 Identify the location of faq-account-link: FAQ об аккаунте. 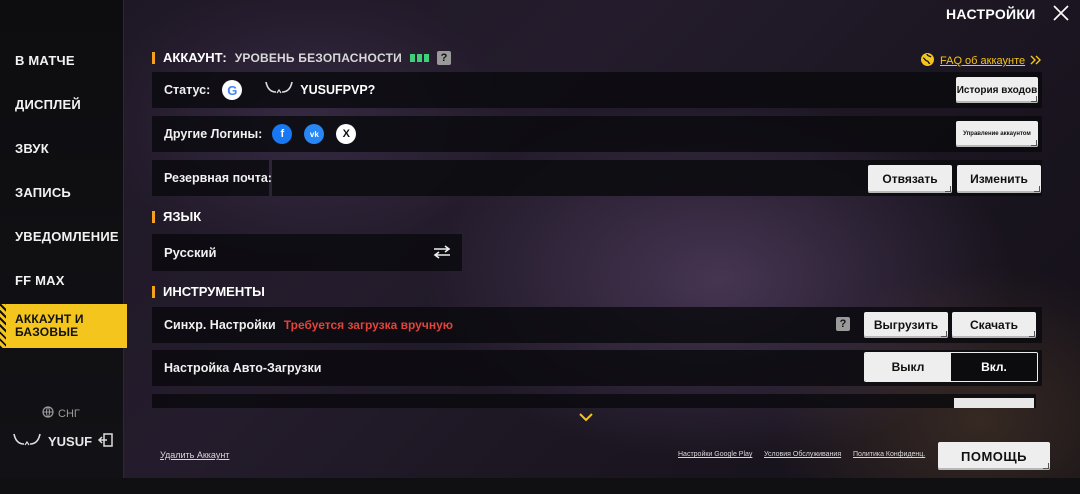
(981, 61).